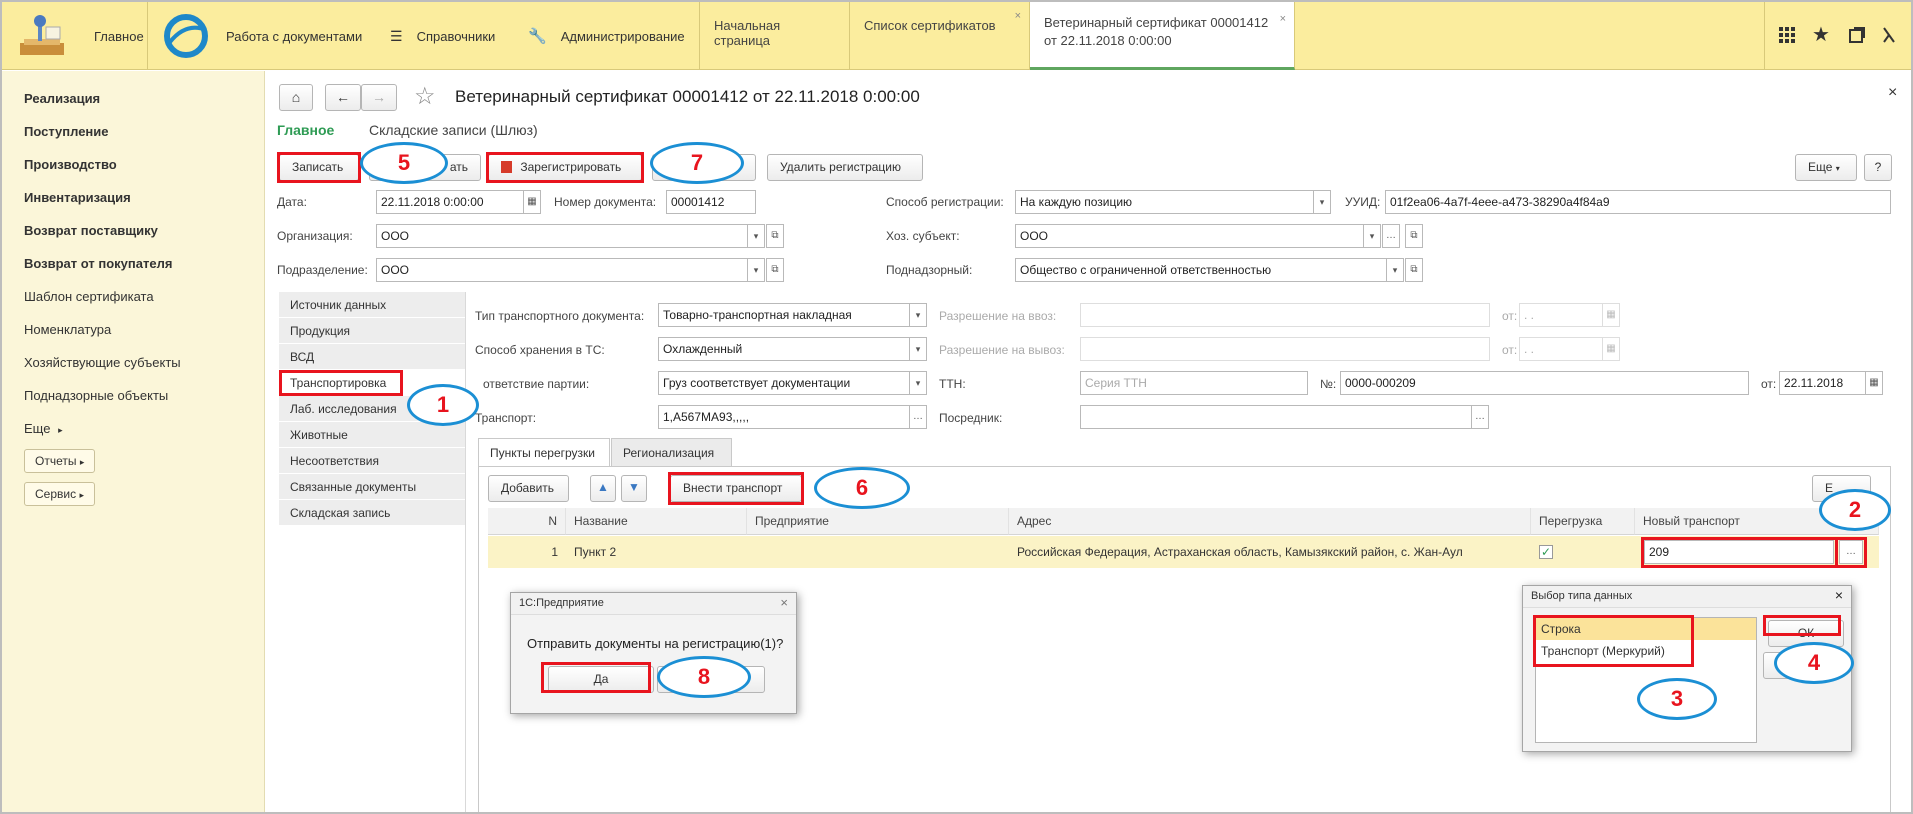 Image resolution: width=1913 pixels, height=814 pixels. I want to click on reports-button: Отчеты ▸, so click(60, 461).